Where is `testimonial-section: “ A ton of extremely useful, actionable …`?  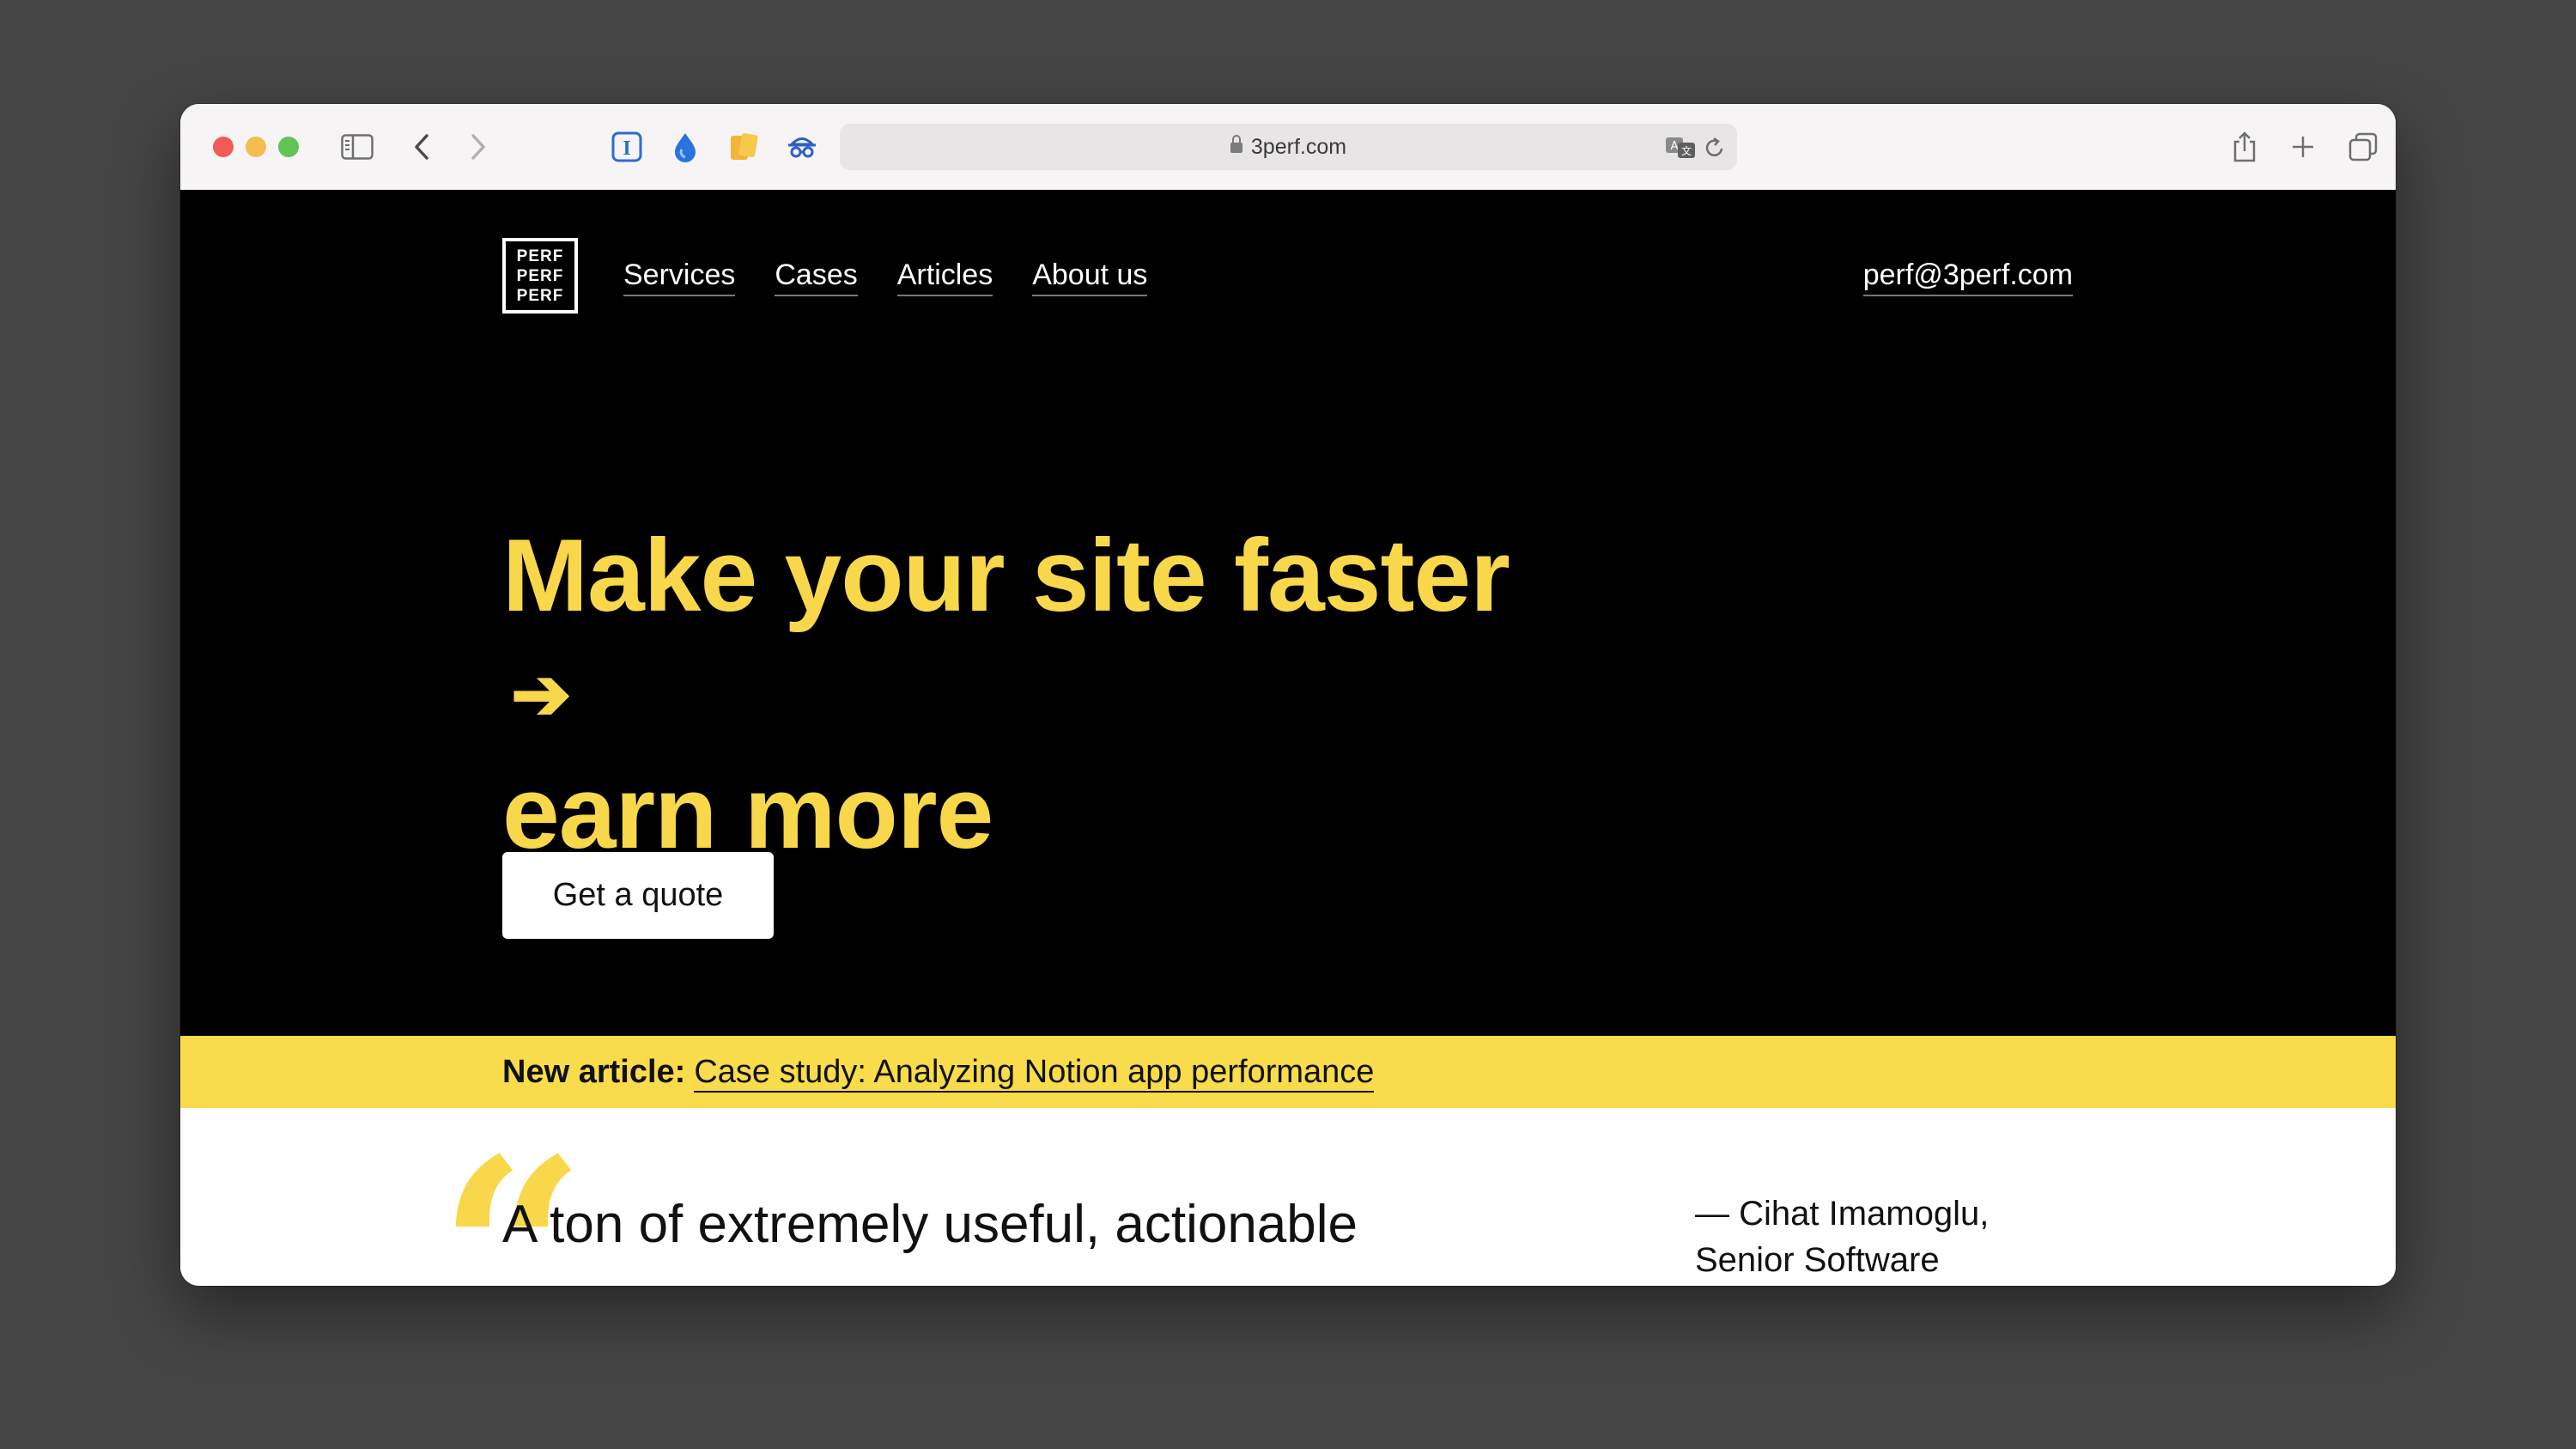 testimonial-section: “ A ton of extremely useful, actionable … is located at coordinates (1288, 1197).